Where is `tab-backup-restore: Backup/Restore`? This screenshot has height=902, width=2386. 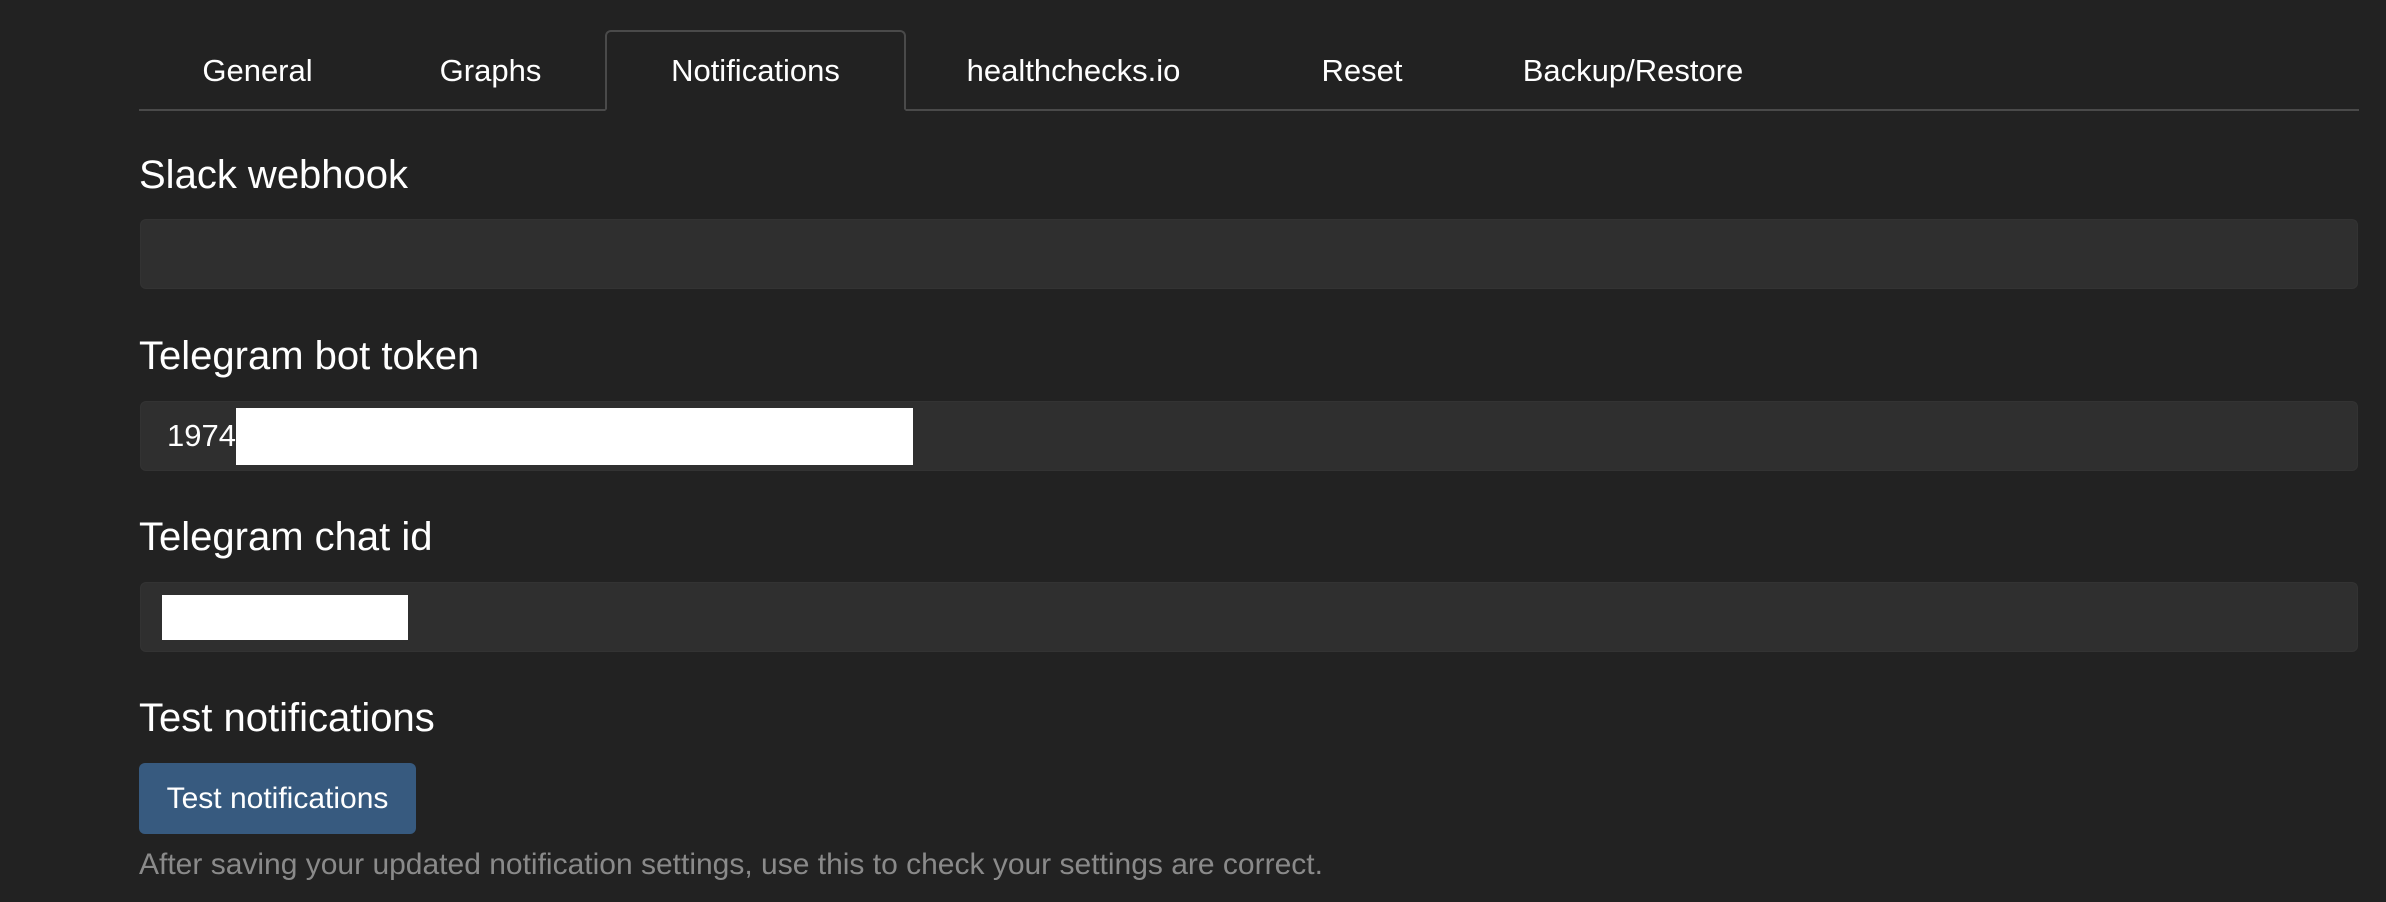 tab-backup-restore: Backup/Restore is located at coordinates (1633, 70).